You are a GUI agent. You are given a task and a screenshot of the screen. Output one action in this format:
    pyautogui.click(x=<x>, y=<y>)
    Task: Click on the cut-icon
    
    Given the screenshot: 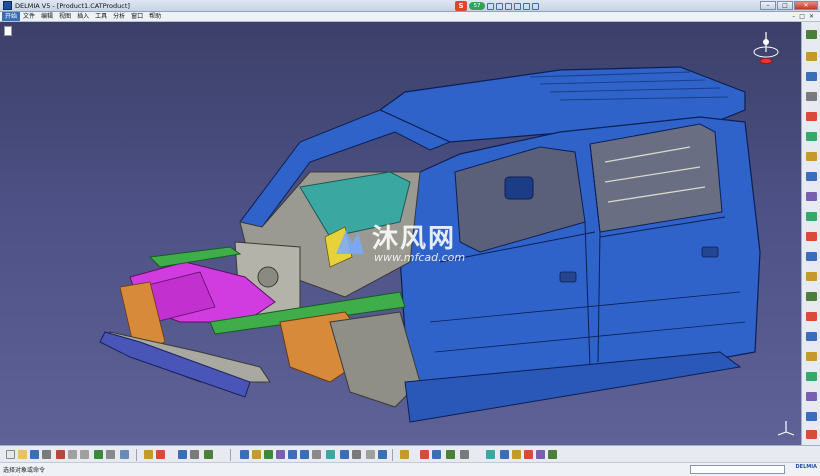 What is the action you would take?
    pyautogui.click(x=60, y=454)
    